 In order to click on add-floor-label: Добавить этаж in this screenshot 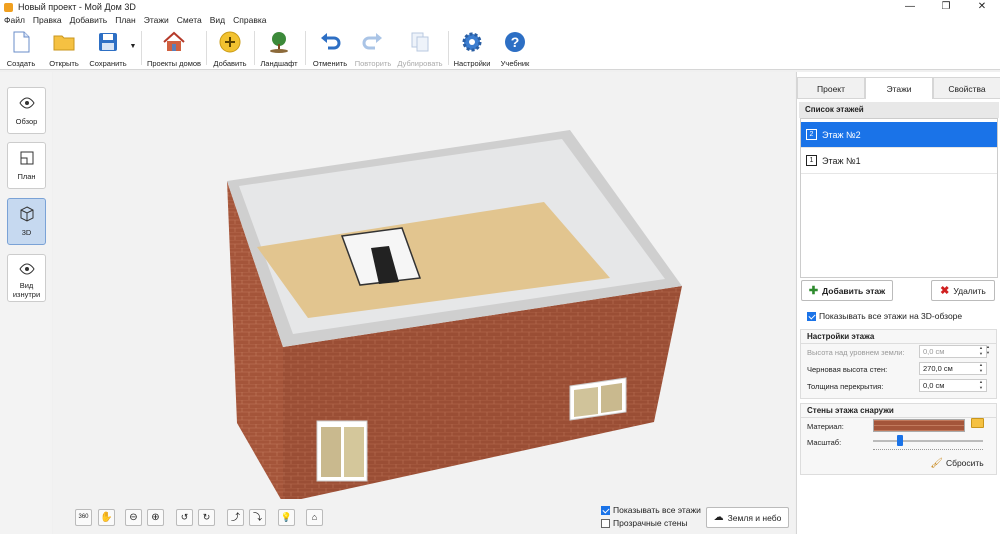, I will do `click(854, 290)`.